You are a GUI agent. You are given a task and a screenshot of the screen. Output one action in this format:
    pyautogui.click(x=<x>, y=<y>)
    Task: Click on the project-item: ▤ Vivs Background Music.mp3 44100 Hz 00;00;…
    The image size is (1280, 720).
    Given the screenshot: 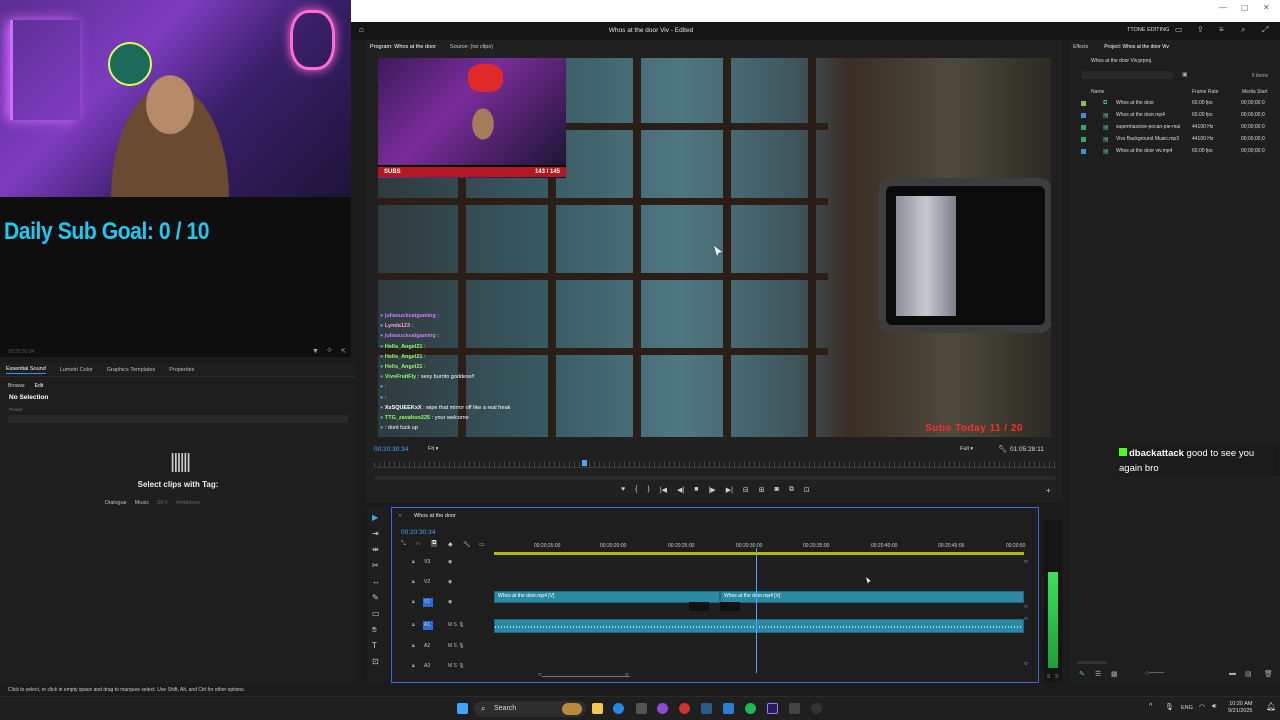 What is the action you would take?
    pyautogui.click(x=1174, y=140)
    